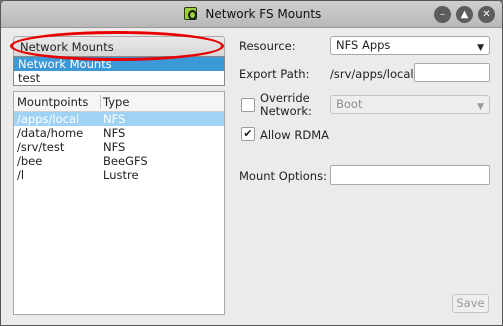 The image size is (503, 326). I want to click on export-path-prefix: /srv/apps/local/, so click(374, 74).